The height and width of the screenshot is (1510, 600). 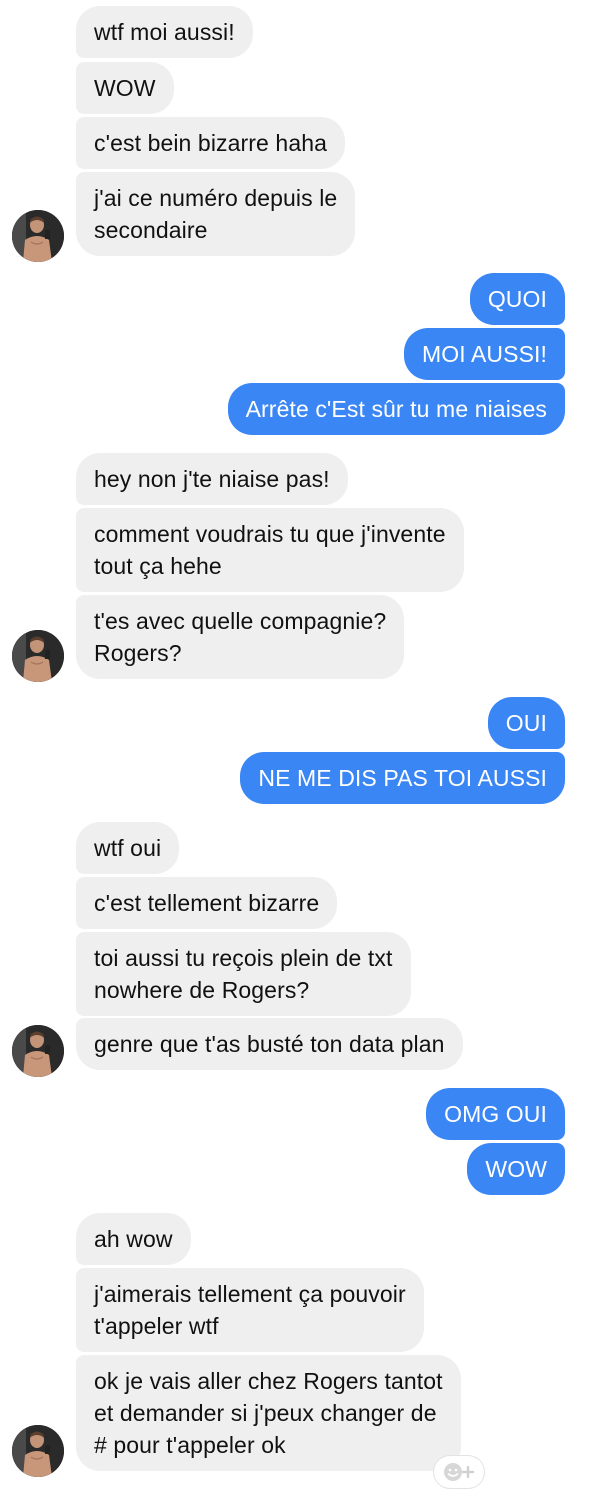 What do you see at coordinates (212, 479) in the screenshot?
I see `received-message: hey non j'te niaise pas!` at bounding box center [212, 479].